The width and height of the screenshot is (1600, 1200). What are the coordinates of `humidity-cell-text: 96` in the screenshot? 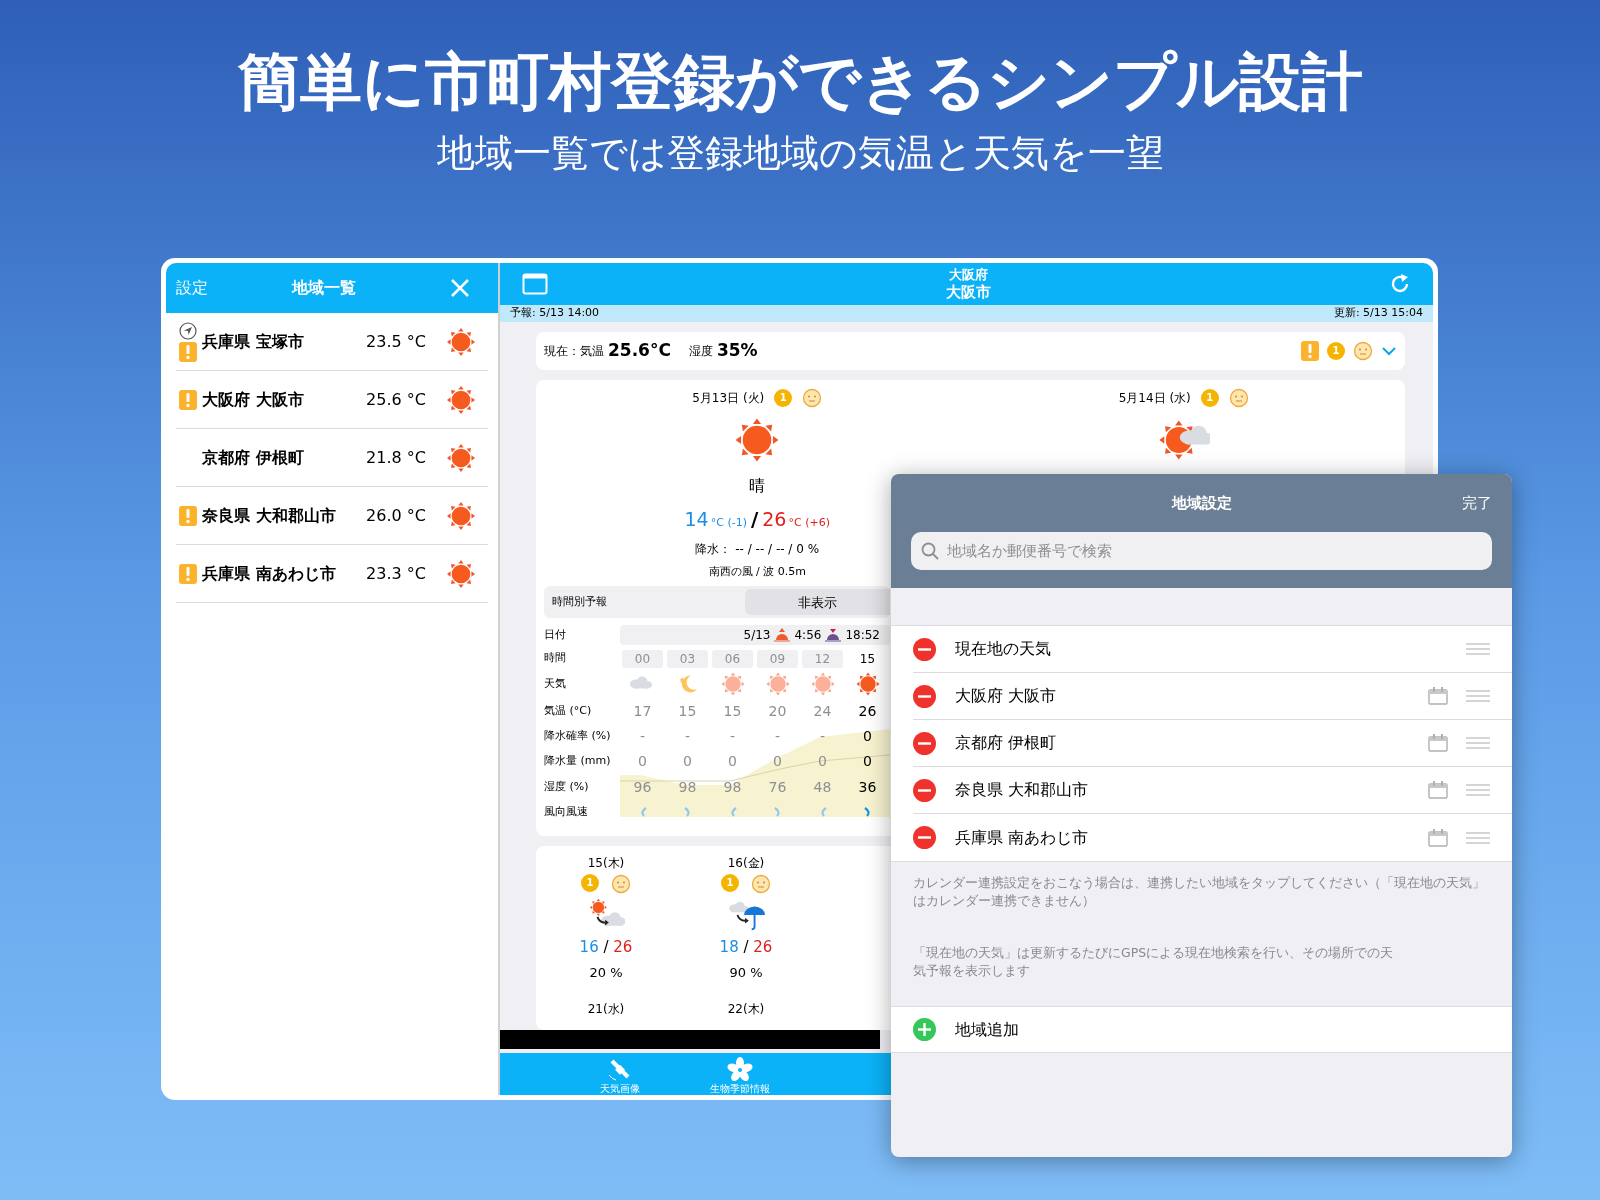 It's located at (642, 787).